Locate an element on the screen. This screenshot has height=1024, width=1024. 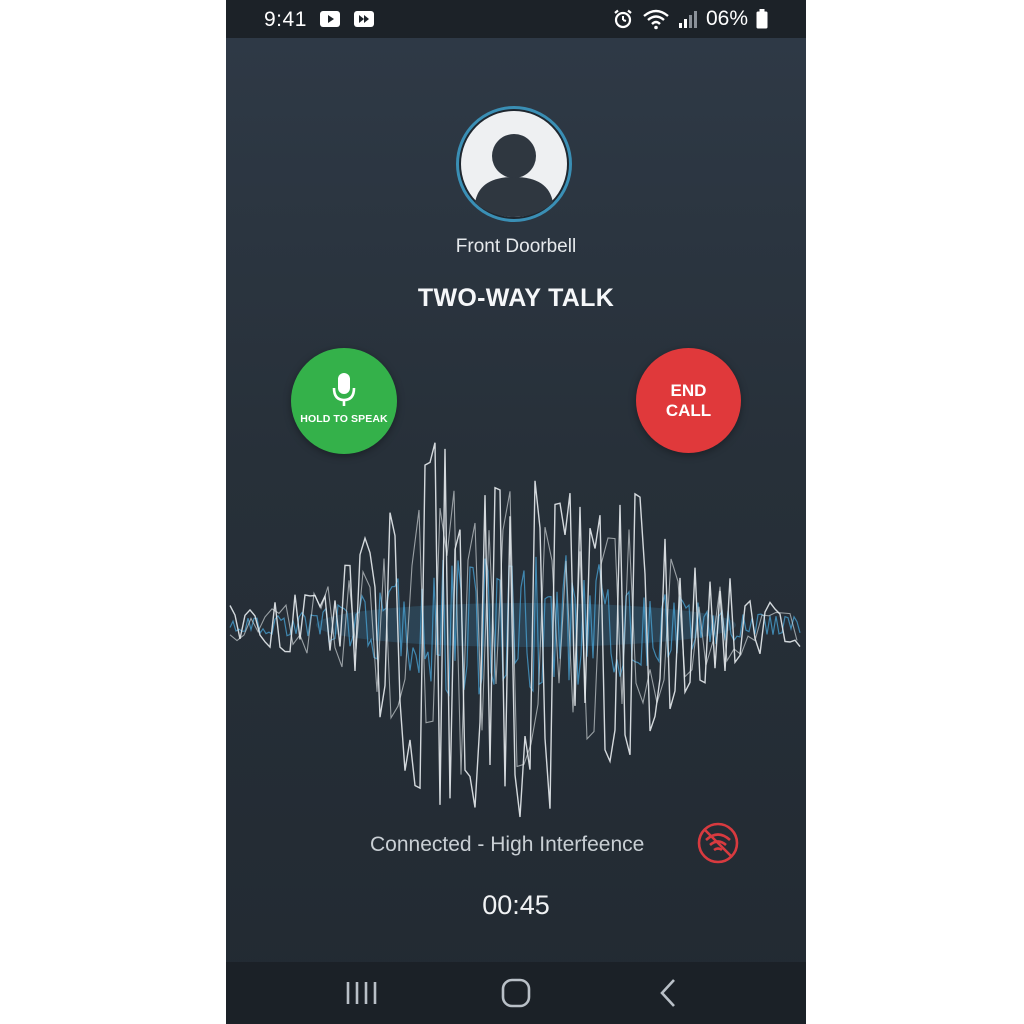
recent-apps-icon is located at coordinates (362, 993).